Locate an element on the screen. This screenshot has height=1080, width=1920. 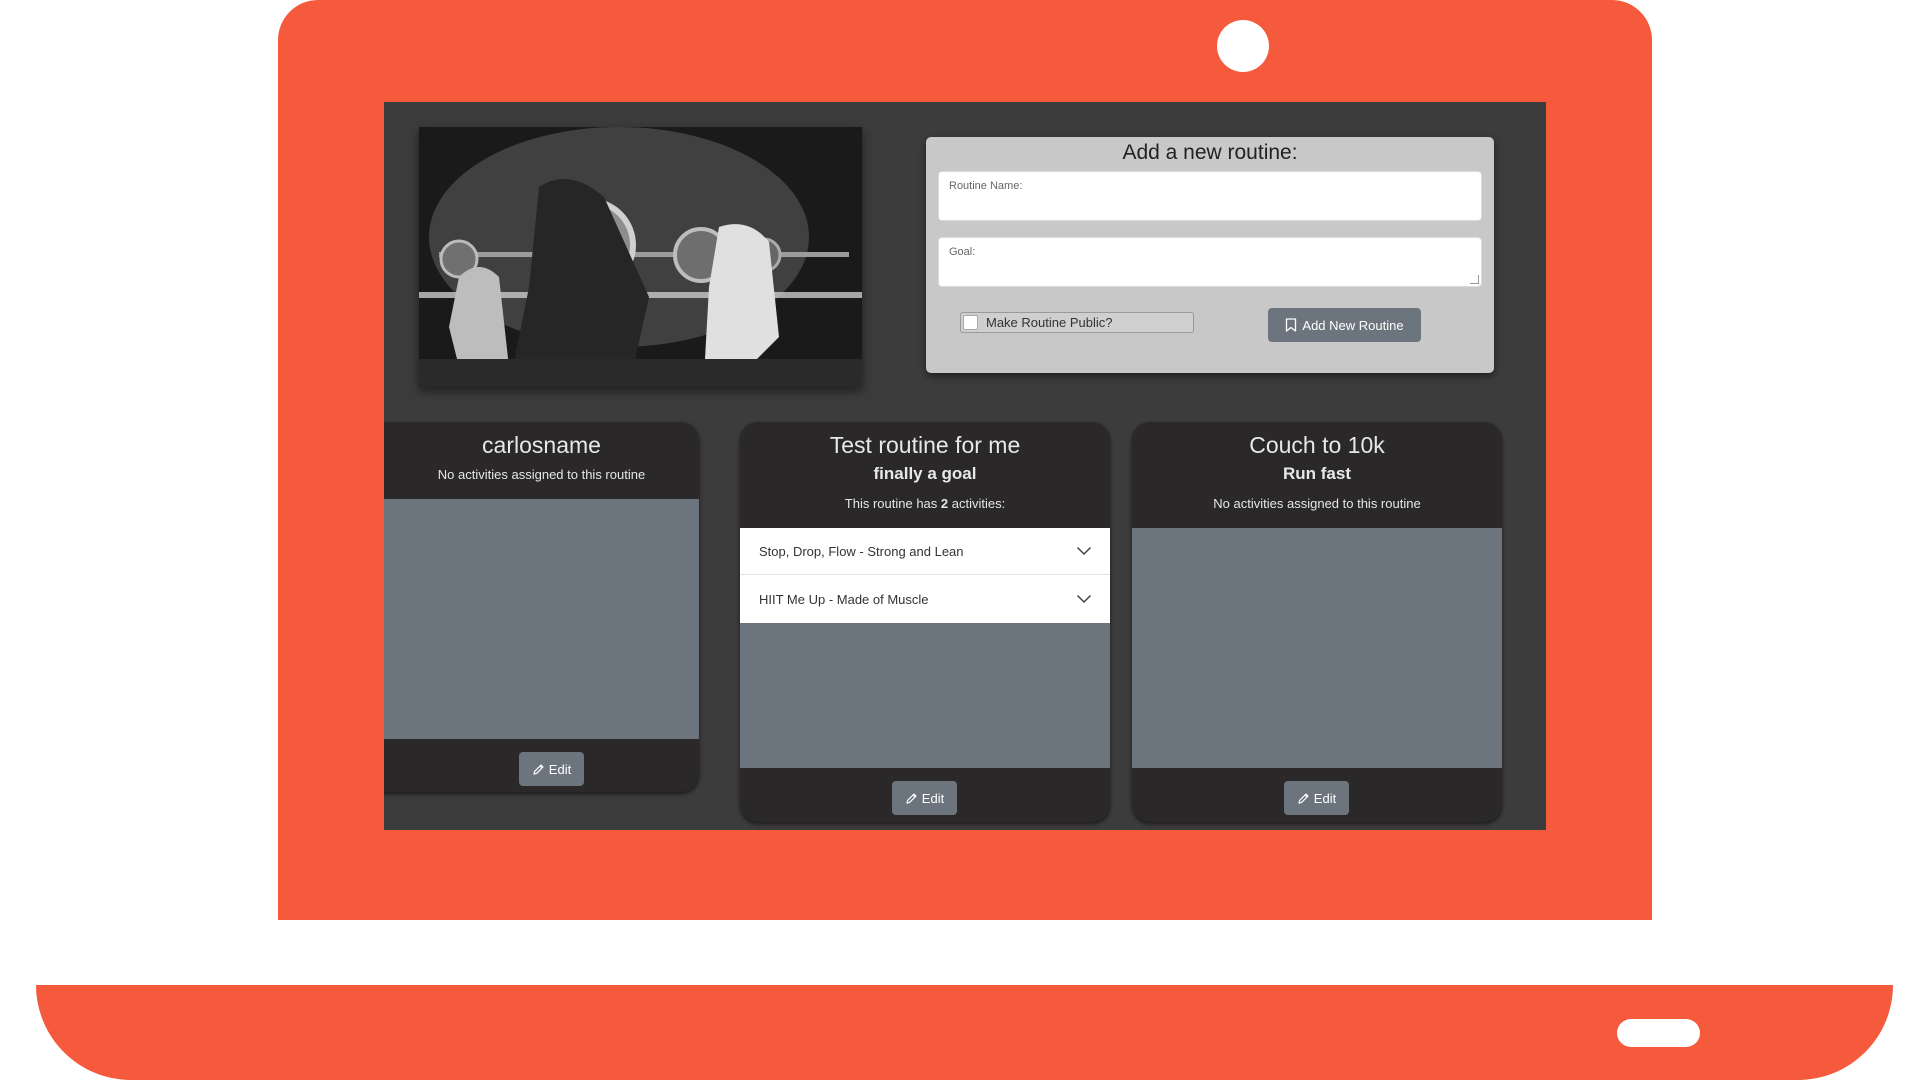
routine-name-field: Routine Name: is located at coordinates (1210, 196).